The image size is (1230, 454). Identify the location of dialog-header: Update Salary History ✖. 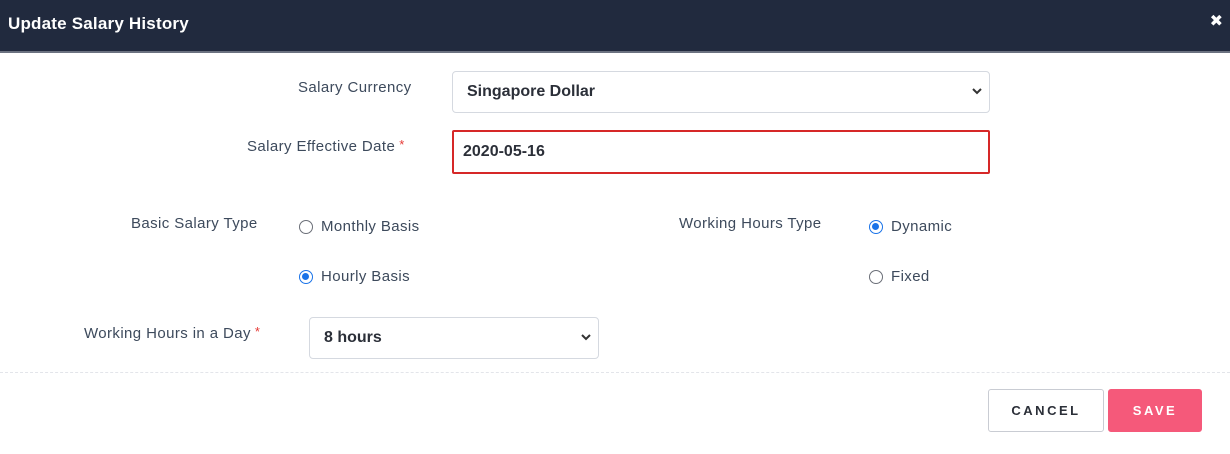
(615, 26).